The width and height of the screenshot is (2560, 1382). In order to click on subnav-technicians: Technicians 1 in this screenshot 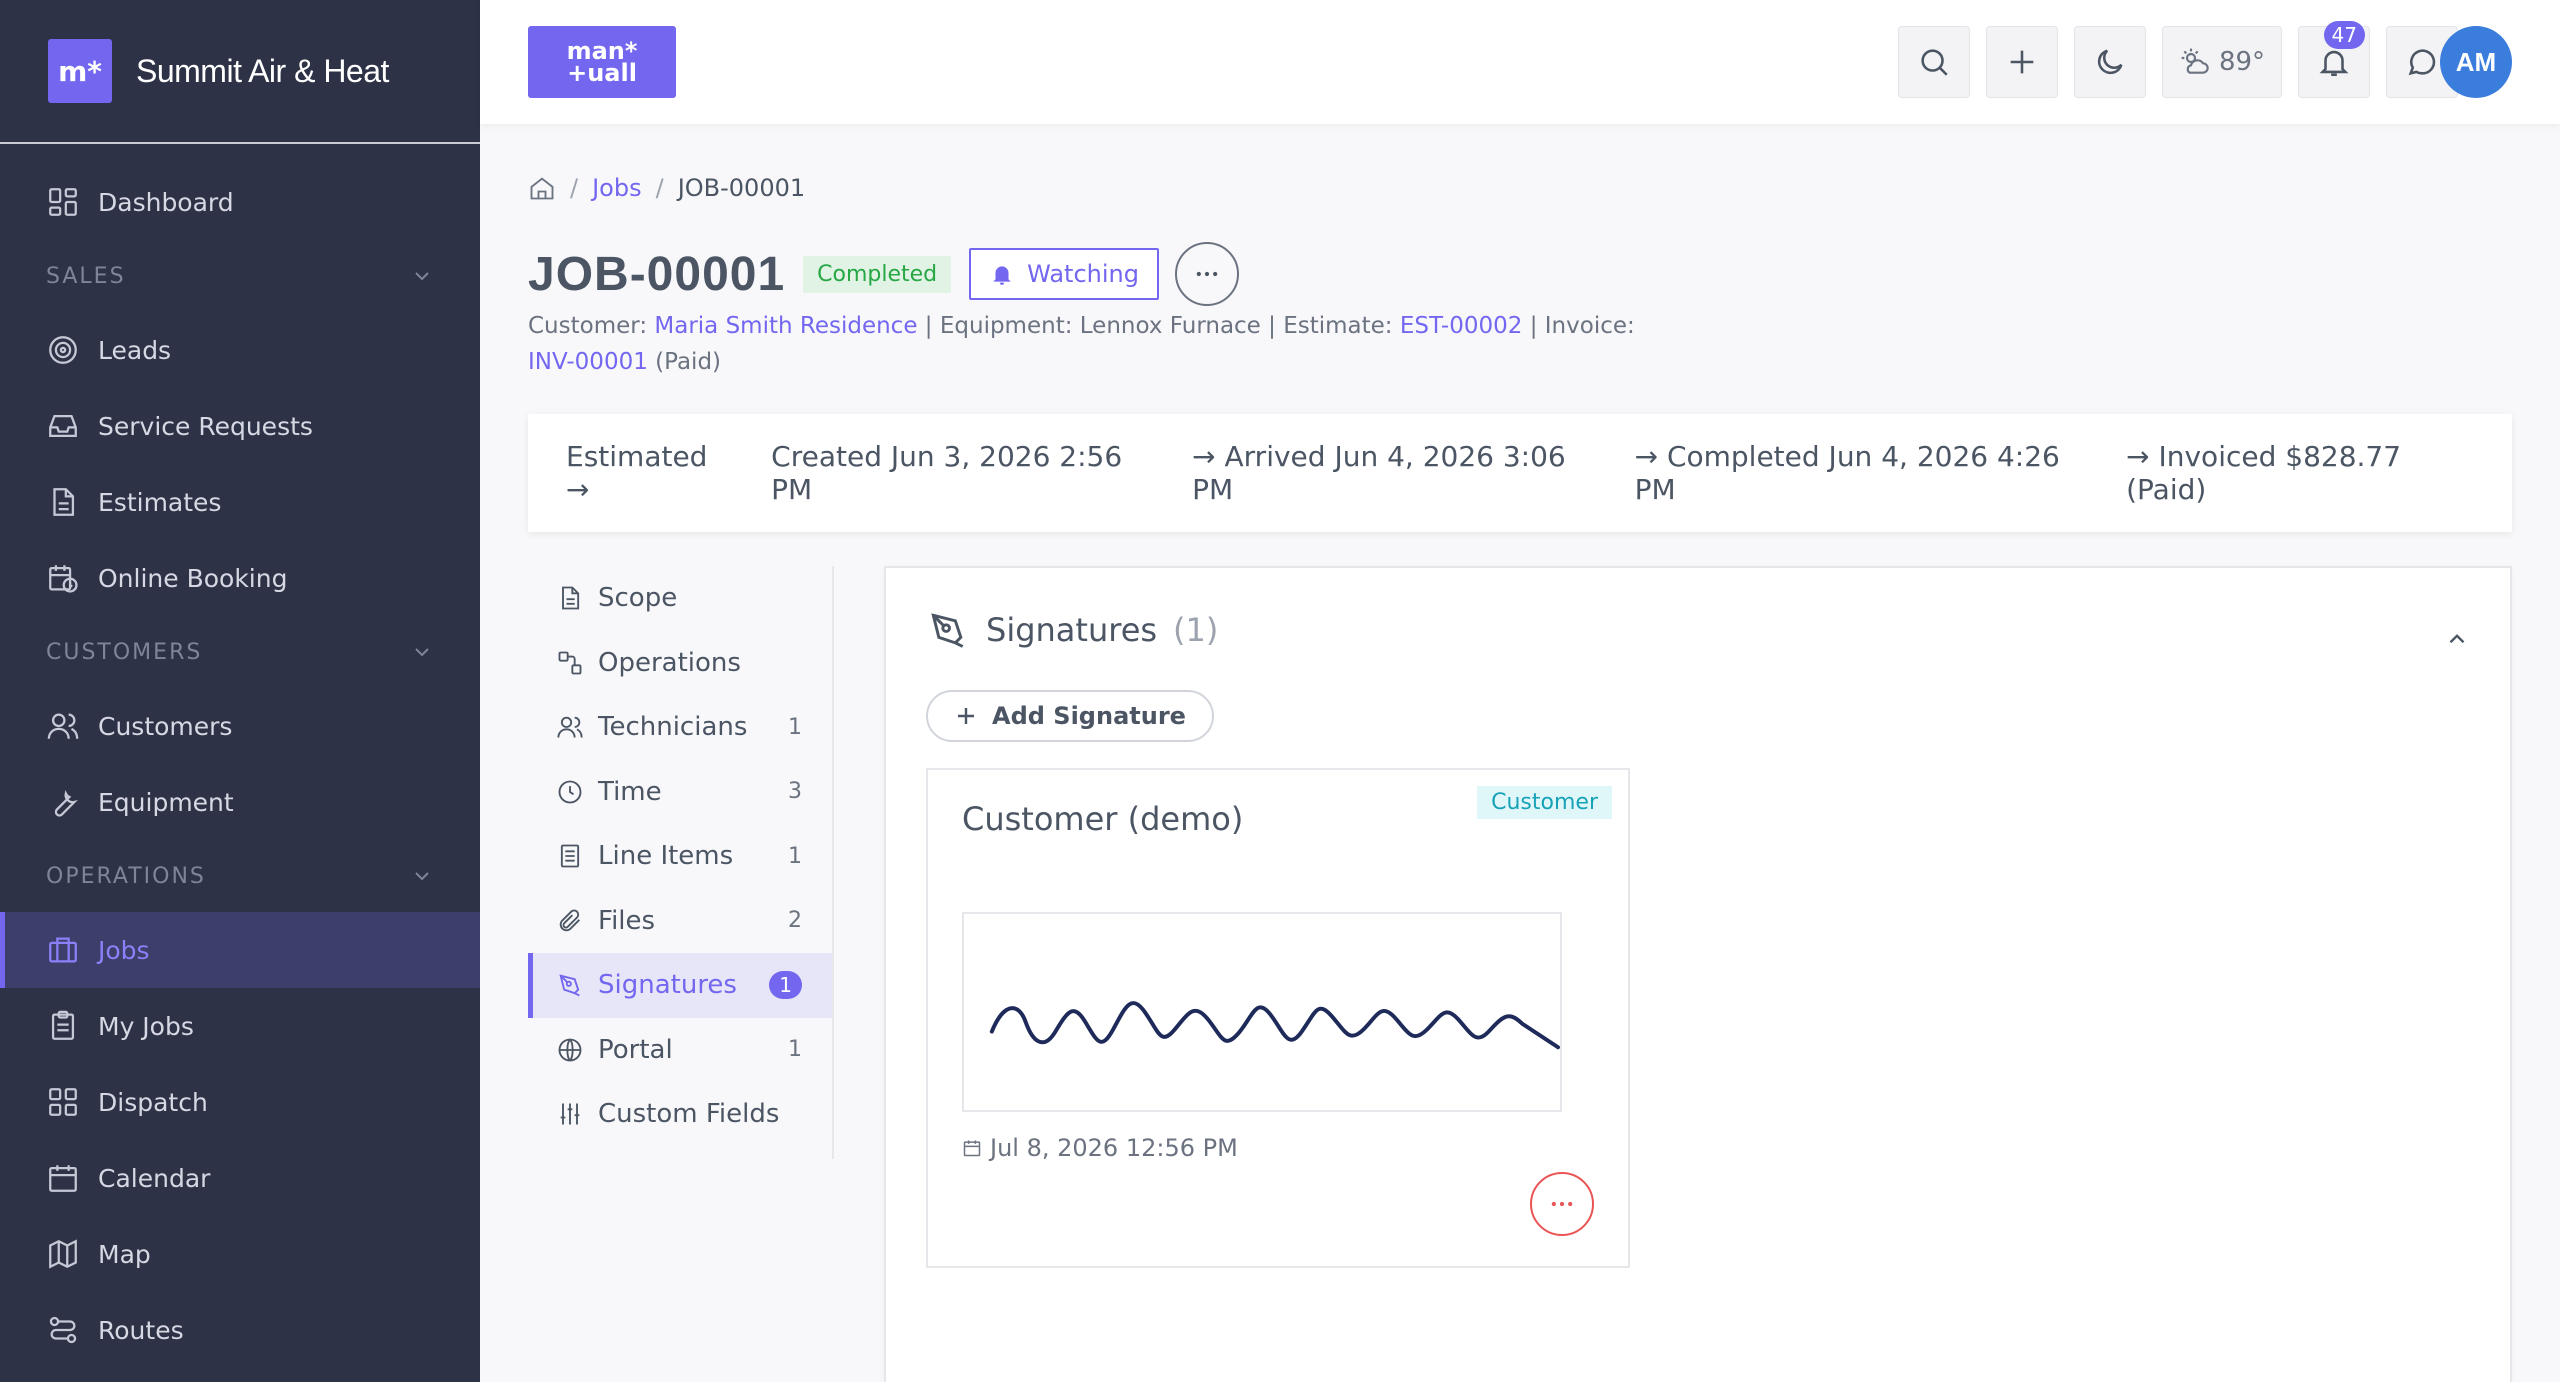, I will do `click(680, 727)`.